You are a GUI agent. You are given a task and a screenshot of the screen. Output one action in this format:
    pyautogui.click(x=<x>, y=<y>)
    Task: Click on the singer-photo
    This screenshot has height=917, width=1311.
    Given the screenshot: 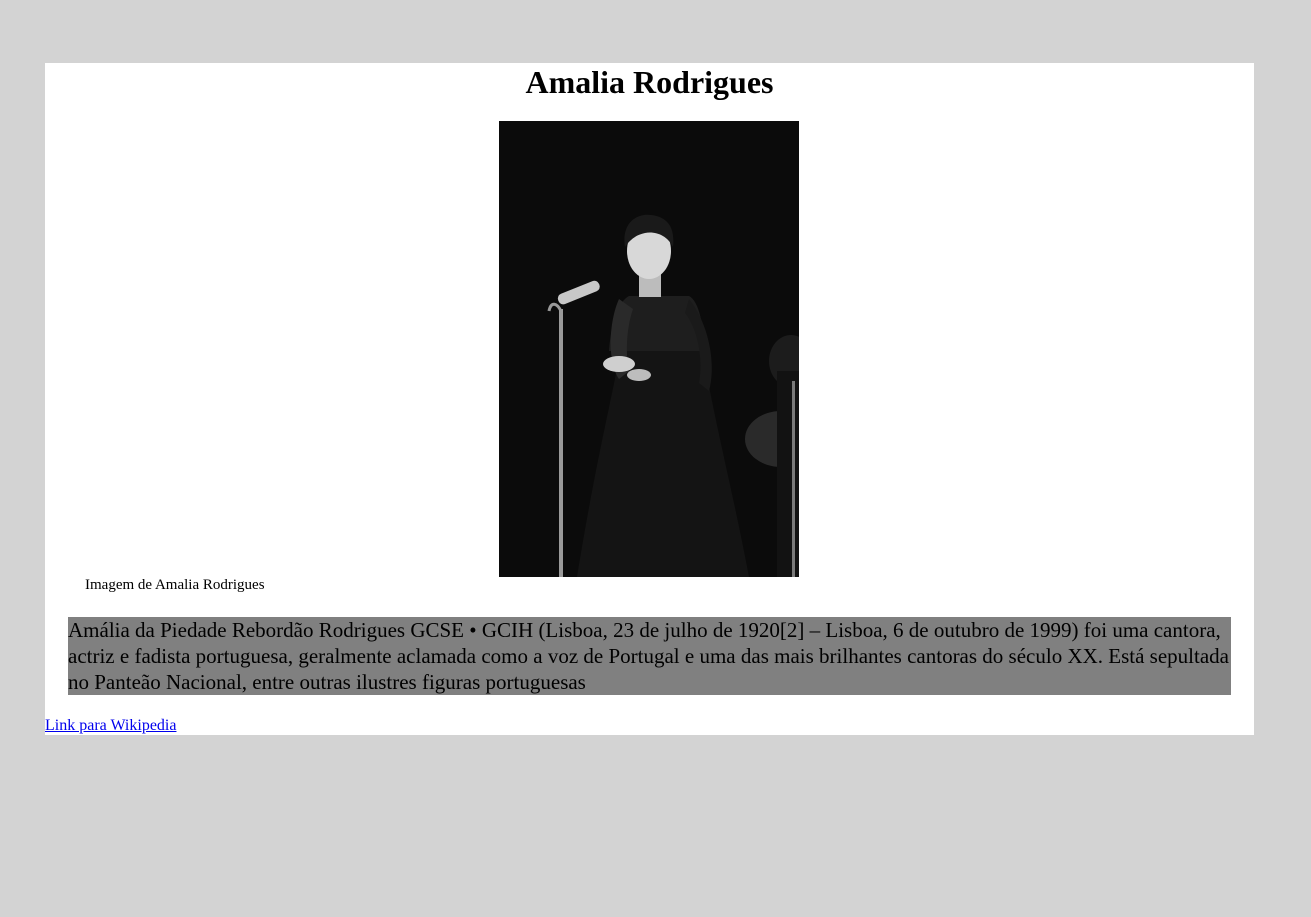 What is the action you would take?
    pyautogui.click(x=649, y=349)
    